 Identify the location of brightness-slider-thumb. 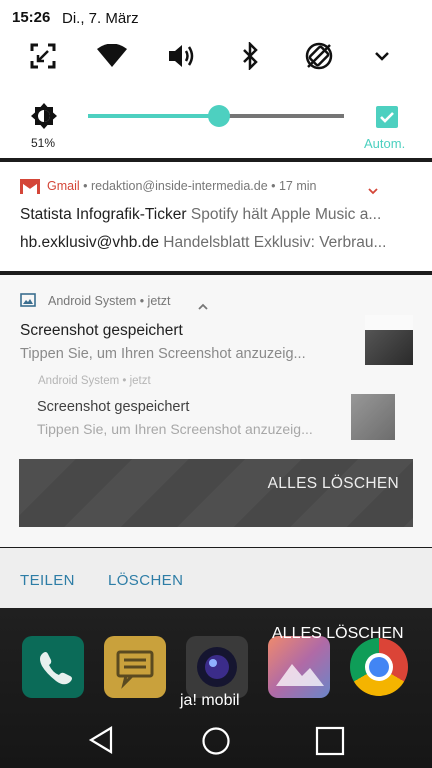
(218, 116).